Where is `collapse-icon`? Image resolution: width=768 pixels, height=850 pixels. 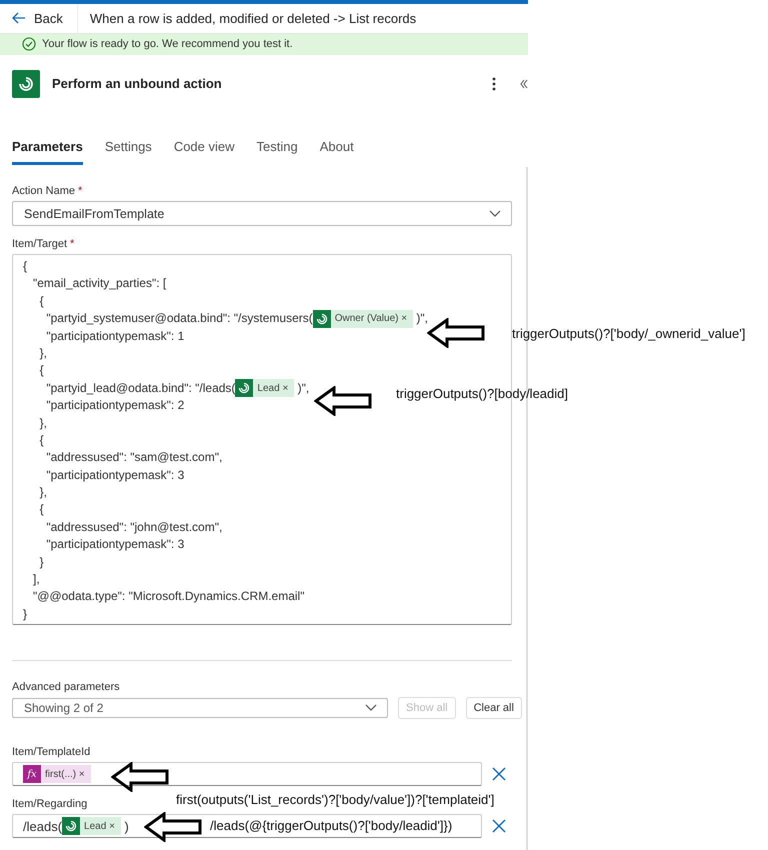 collapse-icon is located at coordinates (524, 83).